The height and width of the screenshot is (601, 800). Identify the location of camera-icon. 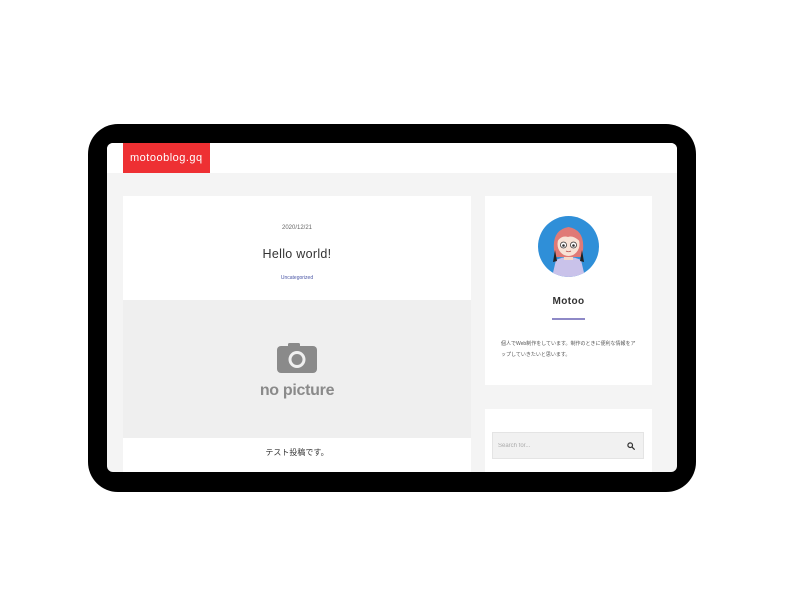
(297, 358).